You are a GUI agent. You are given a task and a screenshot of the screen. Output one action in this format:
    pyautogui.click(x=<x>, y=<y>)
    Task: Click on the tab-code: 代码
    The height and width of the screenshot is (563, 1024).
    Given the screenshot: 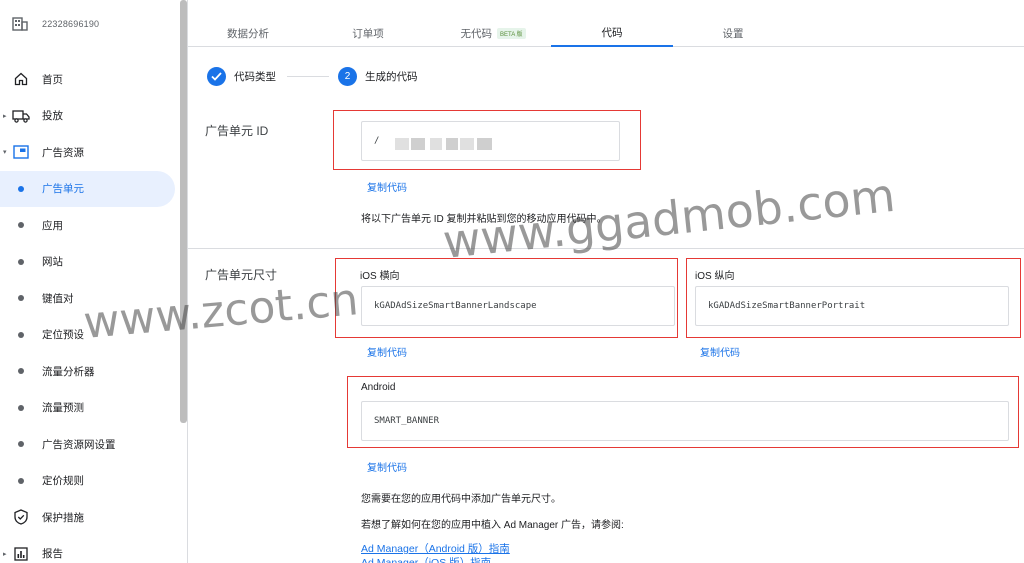 What is the action you would take?
    pyautogui.click(x=612, y=33)
    